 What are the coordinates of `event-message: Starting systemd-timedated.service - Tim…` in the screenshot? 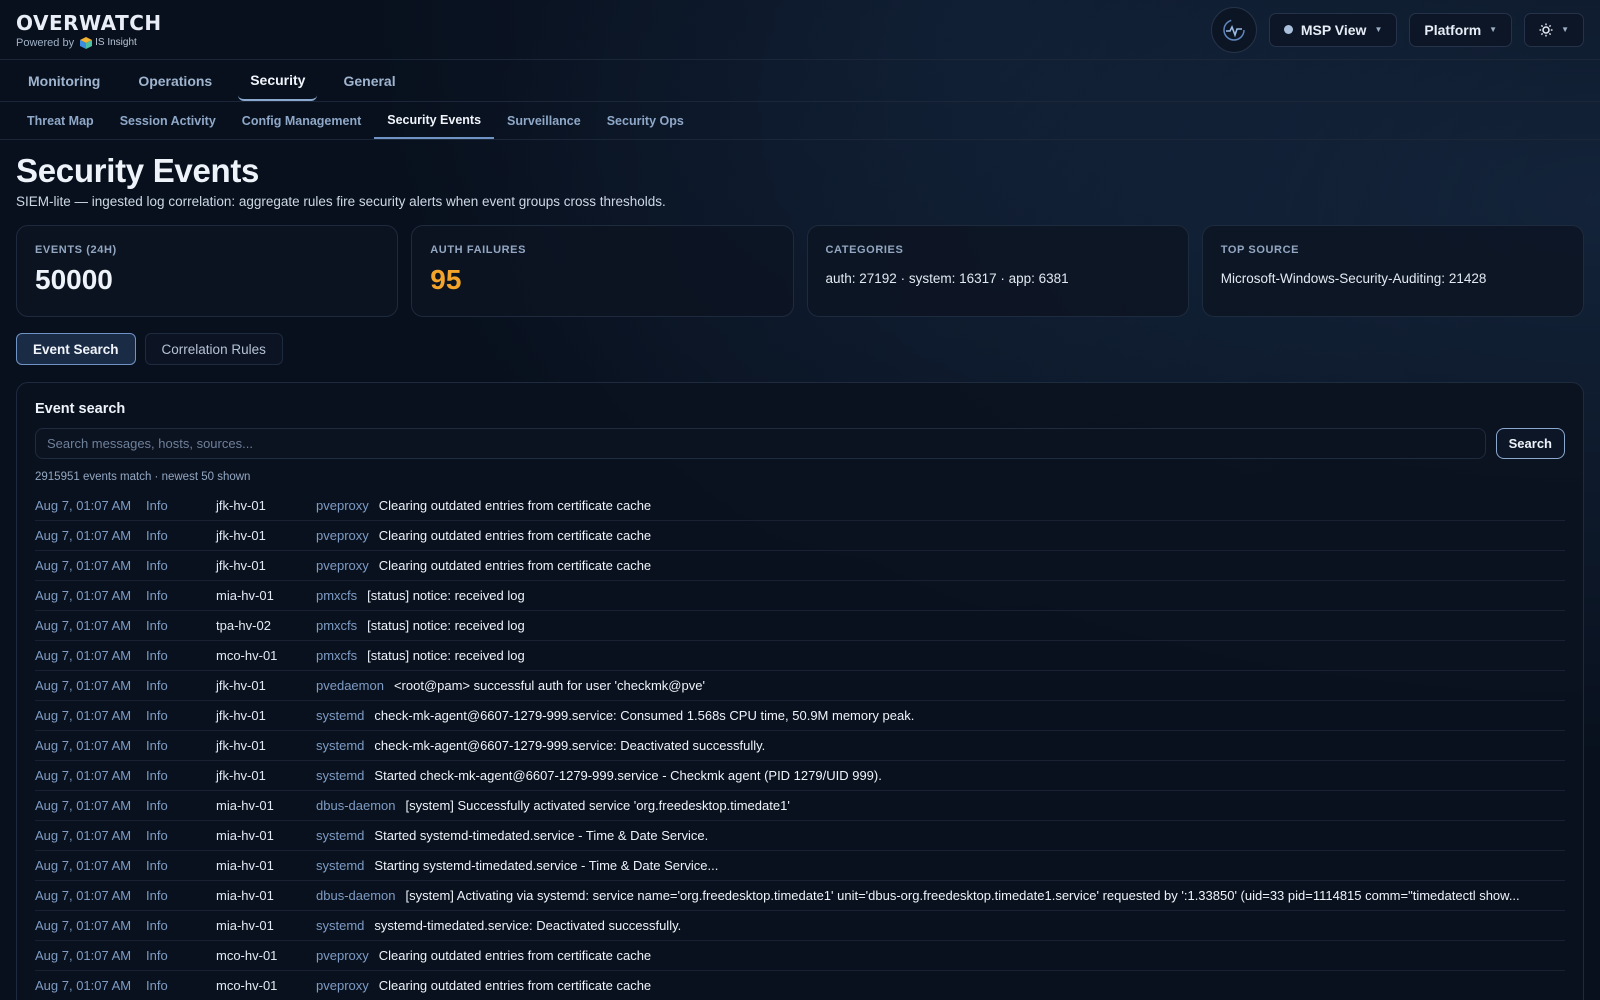 It's located at (546, 865).